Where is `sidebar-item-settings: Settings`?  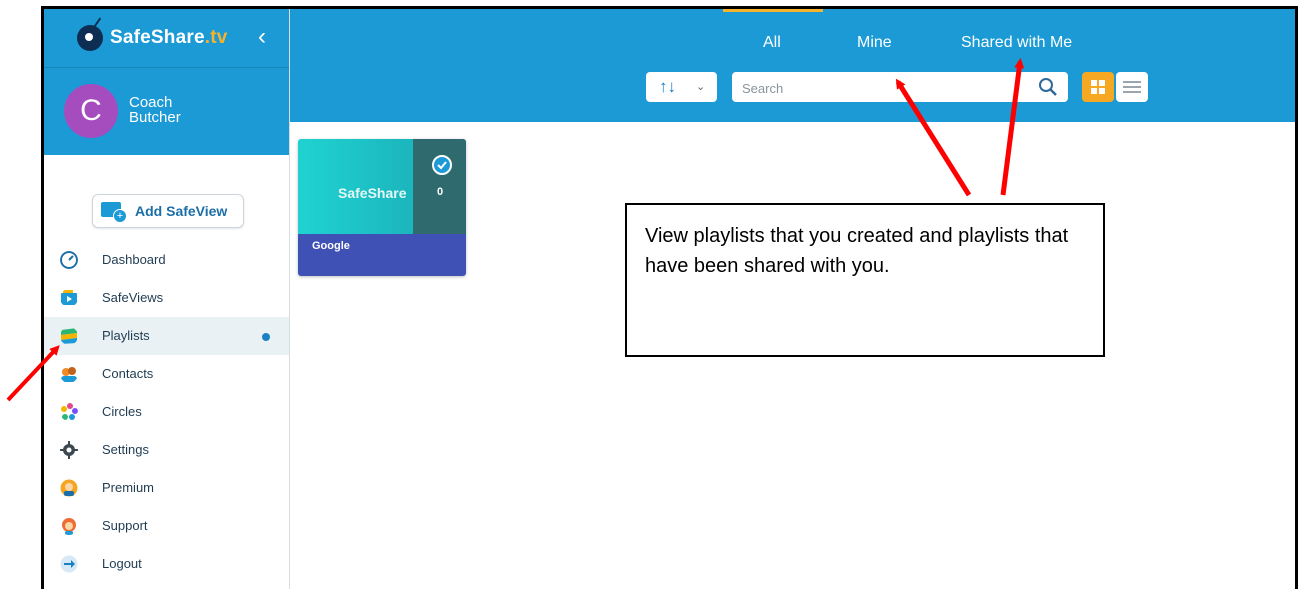 sidebar-item-settings: Settings is located at coordinates (166, 450).